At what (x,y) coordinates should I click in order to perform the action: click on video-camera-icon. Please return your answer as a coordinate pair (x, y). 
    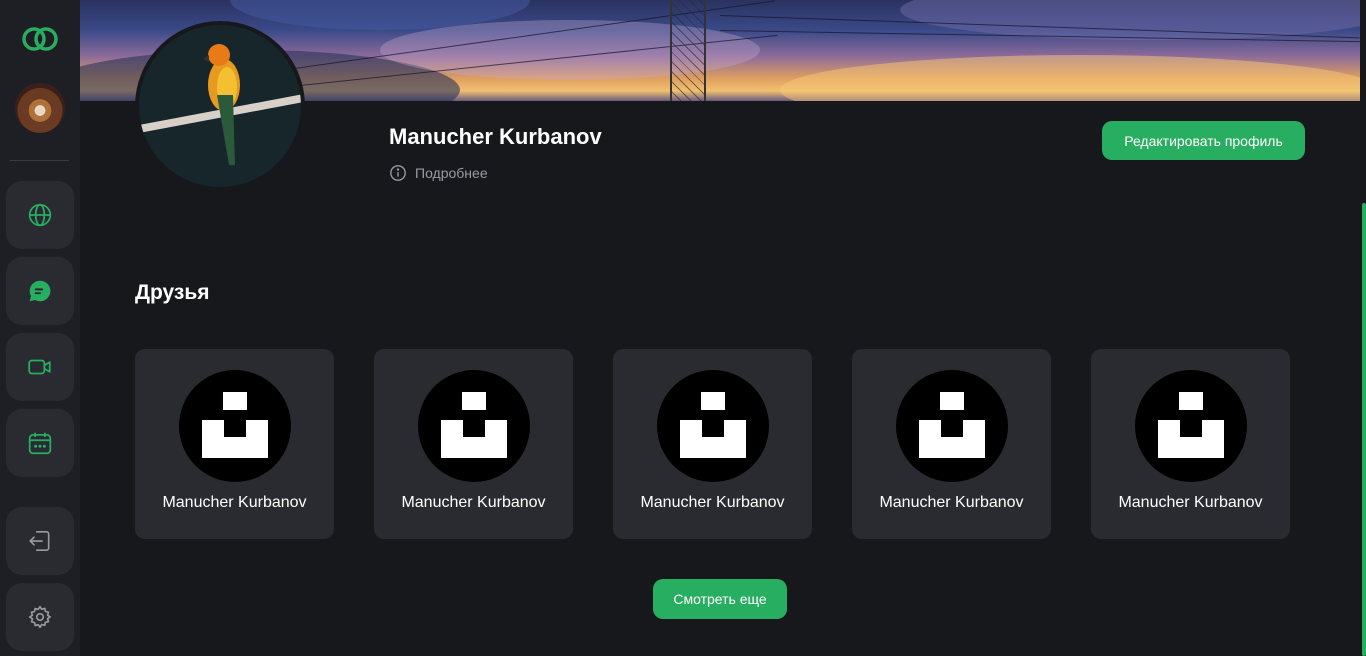
    Looking at the image, I should click on (39, 367).